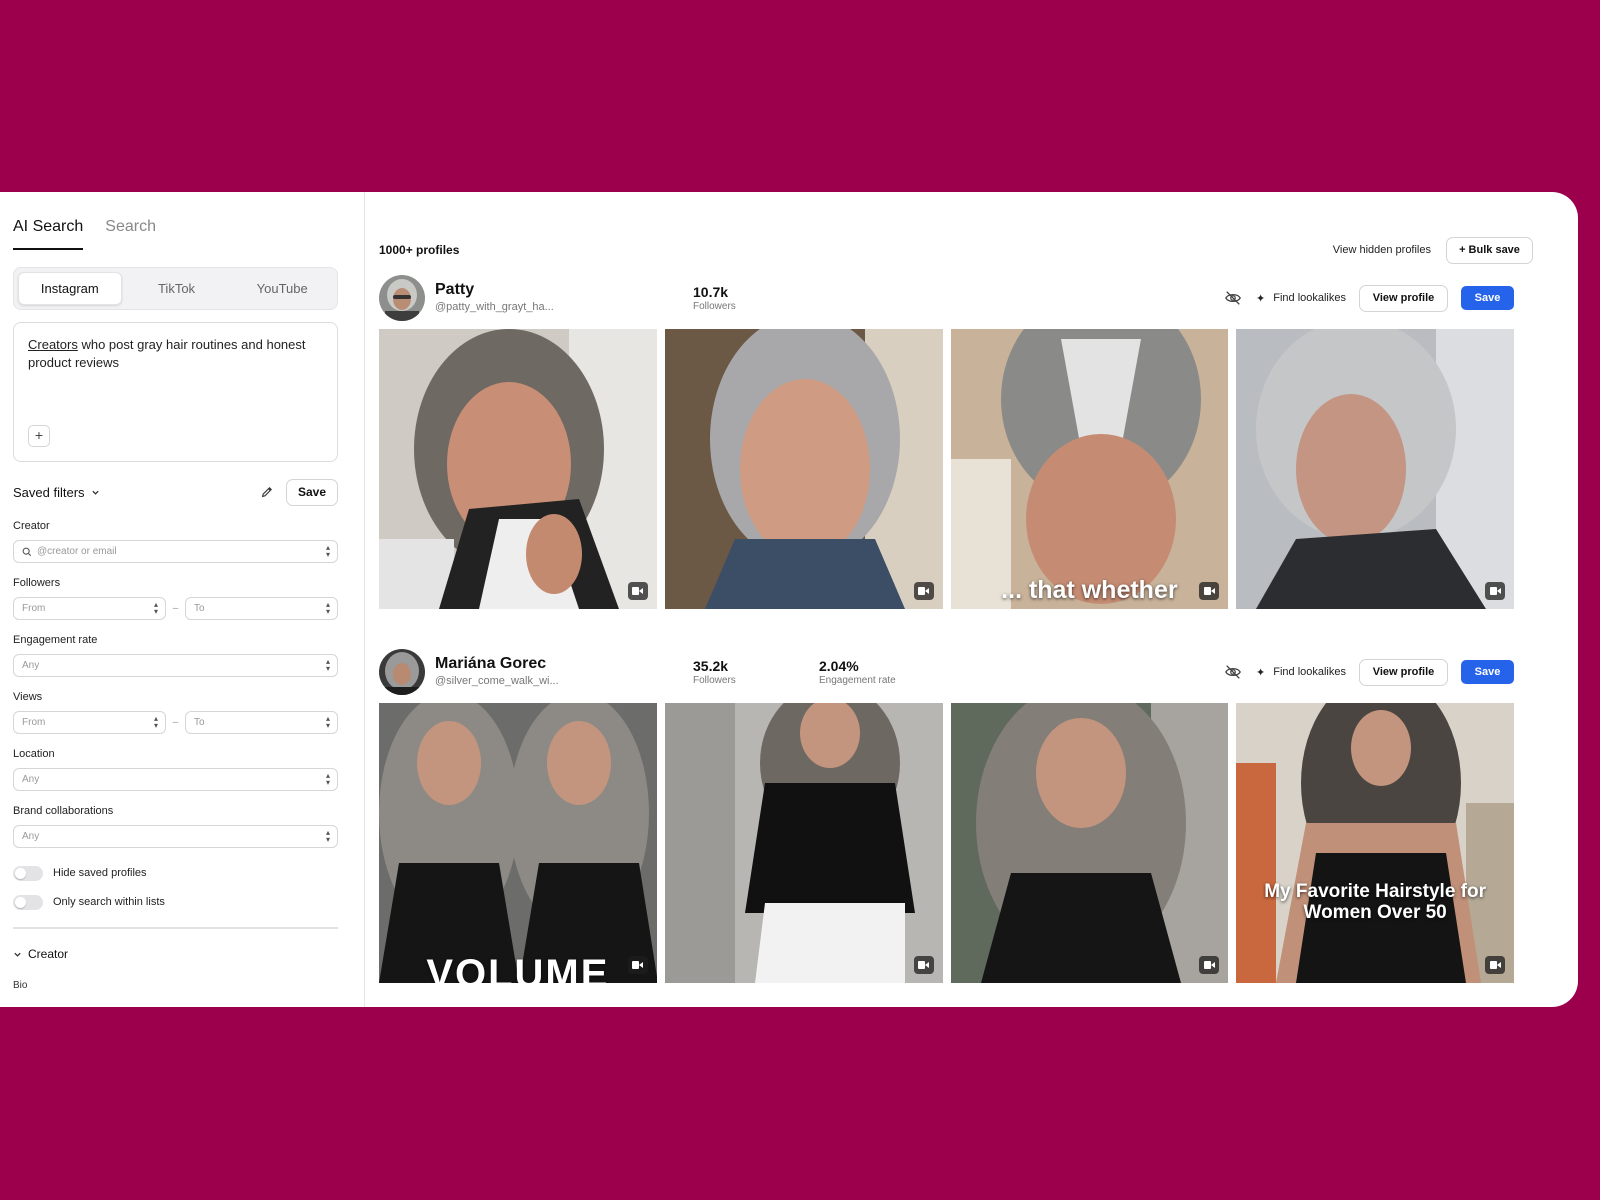 The width and height of the screenshot is (1600, 1200). I want to click on followers-value: 10.7k, so click(711, 292).